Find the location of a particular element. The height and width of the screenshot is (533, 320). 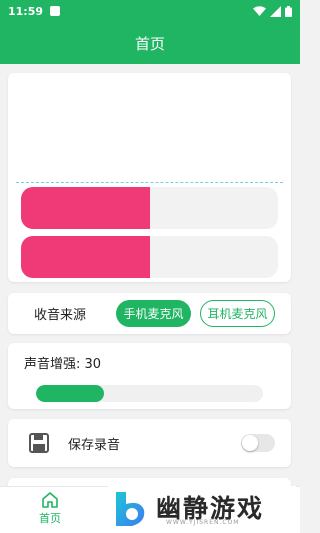

watermark-url: WWW.YJISREN.COM is located at coordinates (203, 522).